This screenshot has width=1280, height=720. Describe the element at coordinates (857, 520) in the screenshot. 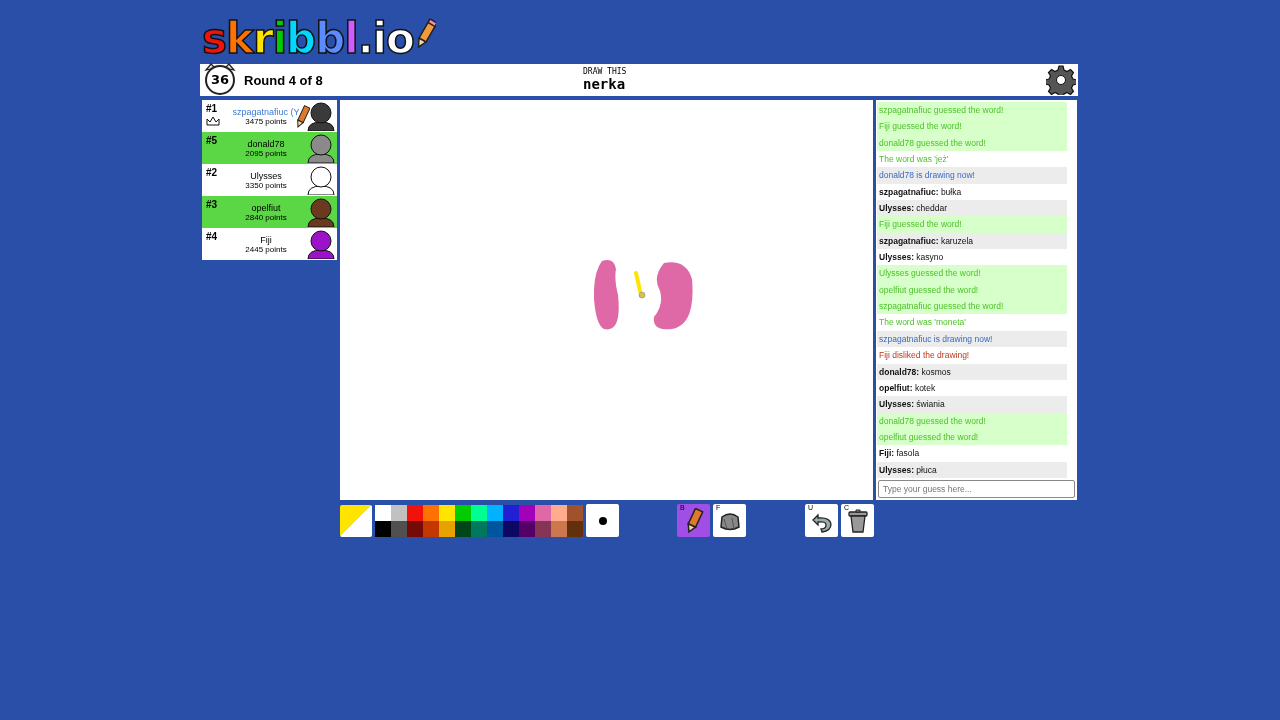

I see `trash-icon` at that location.